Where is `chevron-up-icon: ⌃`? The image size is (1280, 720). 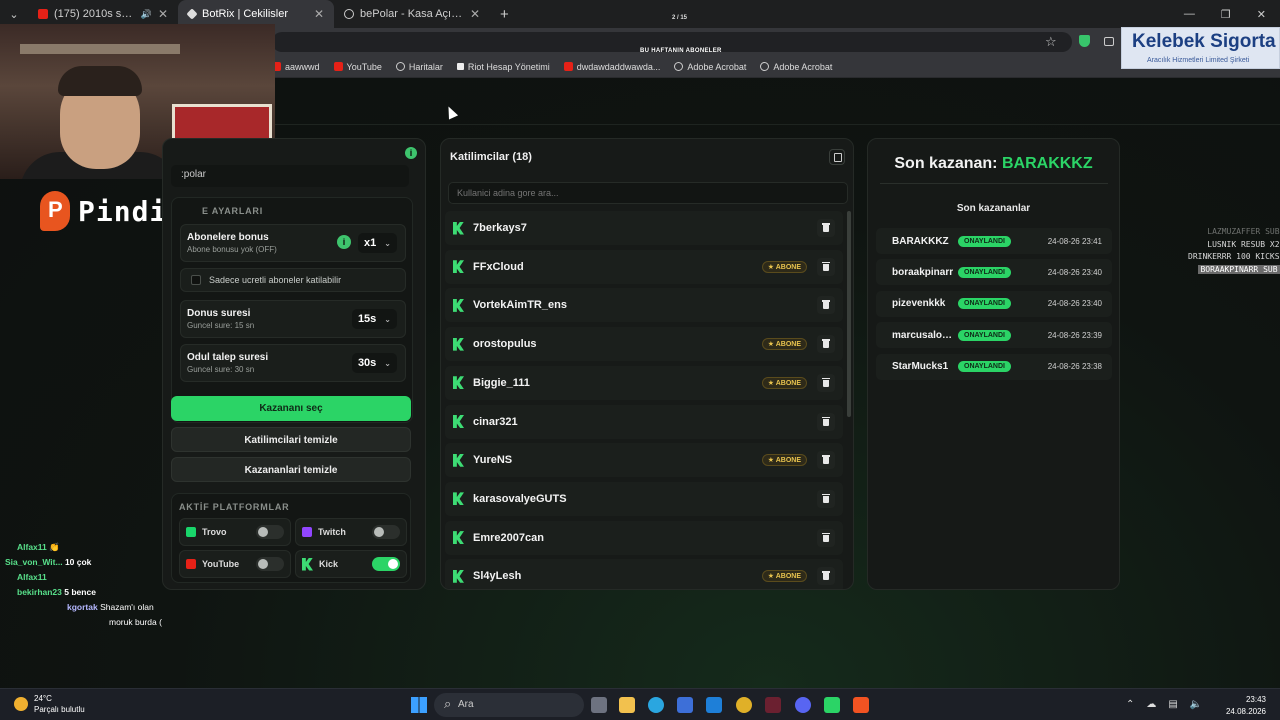 chevron-up-icon: ⌃ is located at coordinates (1130, 704).